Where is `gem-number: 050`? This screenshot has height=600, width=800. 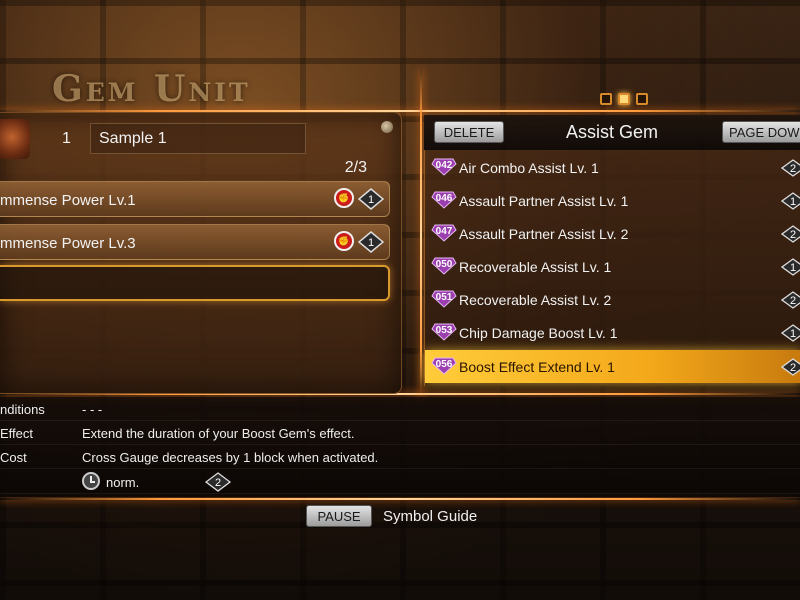
gem-number: 050 is located at coordinates (444, 264).